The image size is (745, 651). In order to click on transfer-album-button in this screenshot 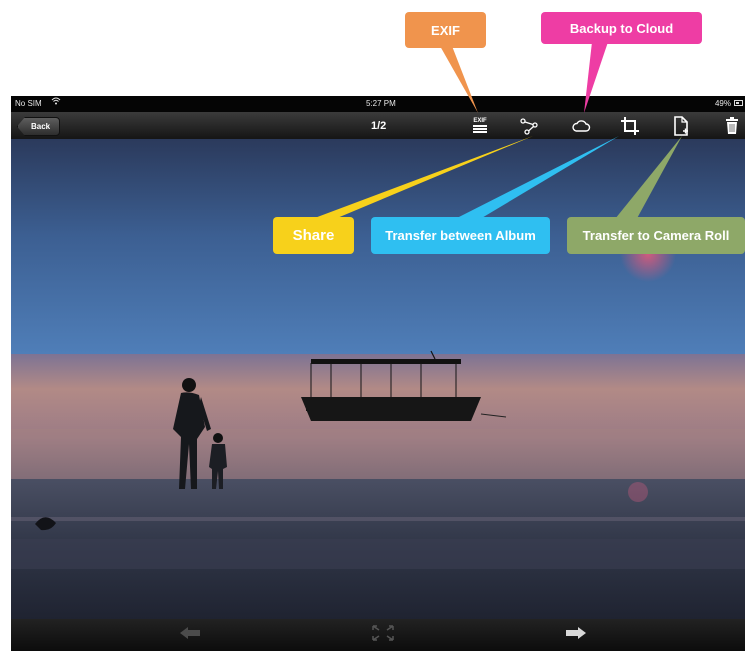, I will do `click(630, 126)`.